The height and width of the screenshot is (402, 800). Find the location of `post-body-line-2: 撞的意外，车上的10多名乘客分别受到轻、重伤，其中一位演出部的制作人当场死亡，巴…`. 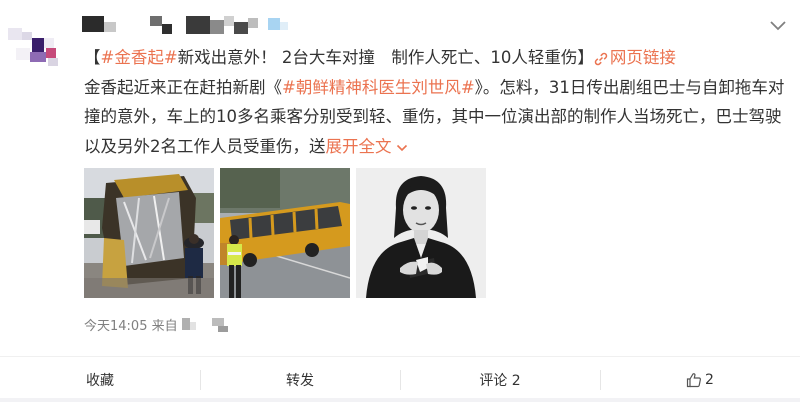

post-body-line-2: 撞的意外，车上的10多名乘客分别受到轻、重伤，其中一位演出部的制作人当场死亡，巴… is located at coordinates (433, 116).